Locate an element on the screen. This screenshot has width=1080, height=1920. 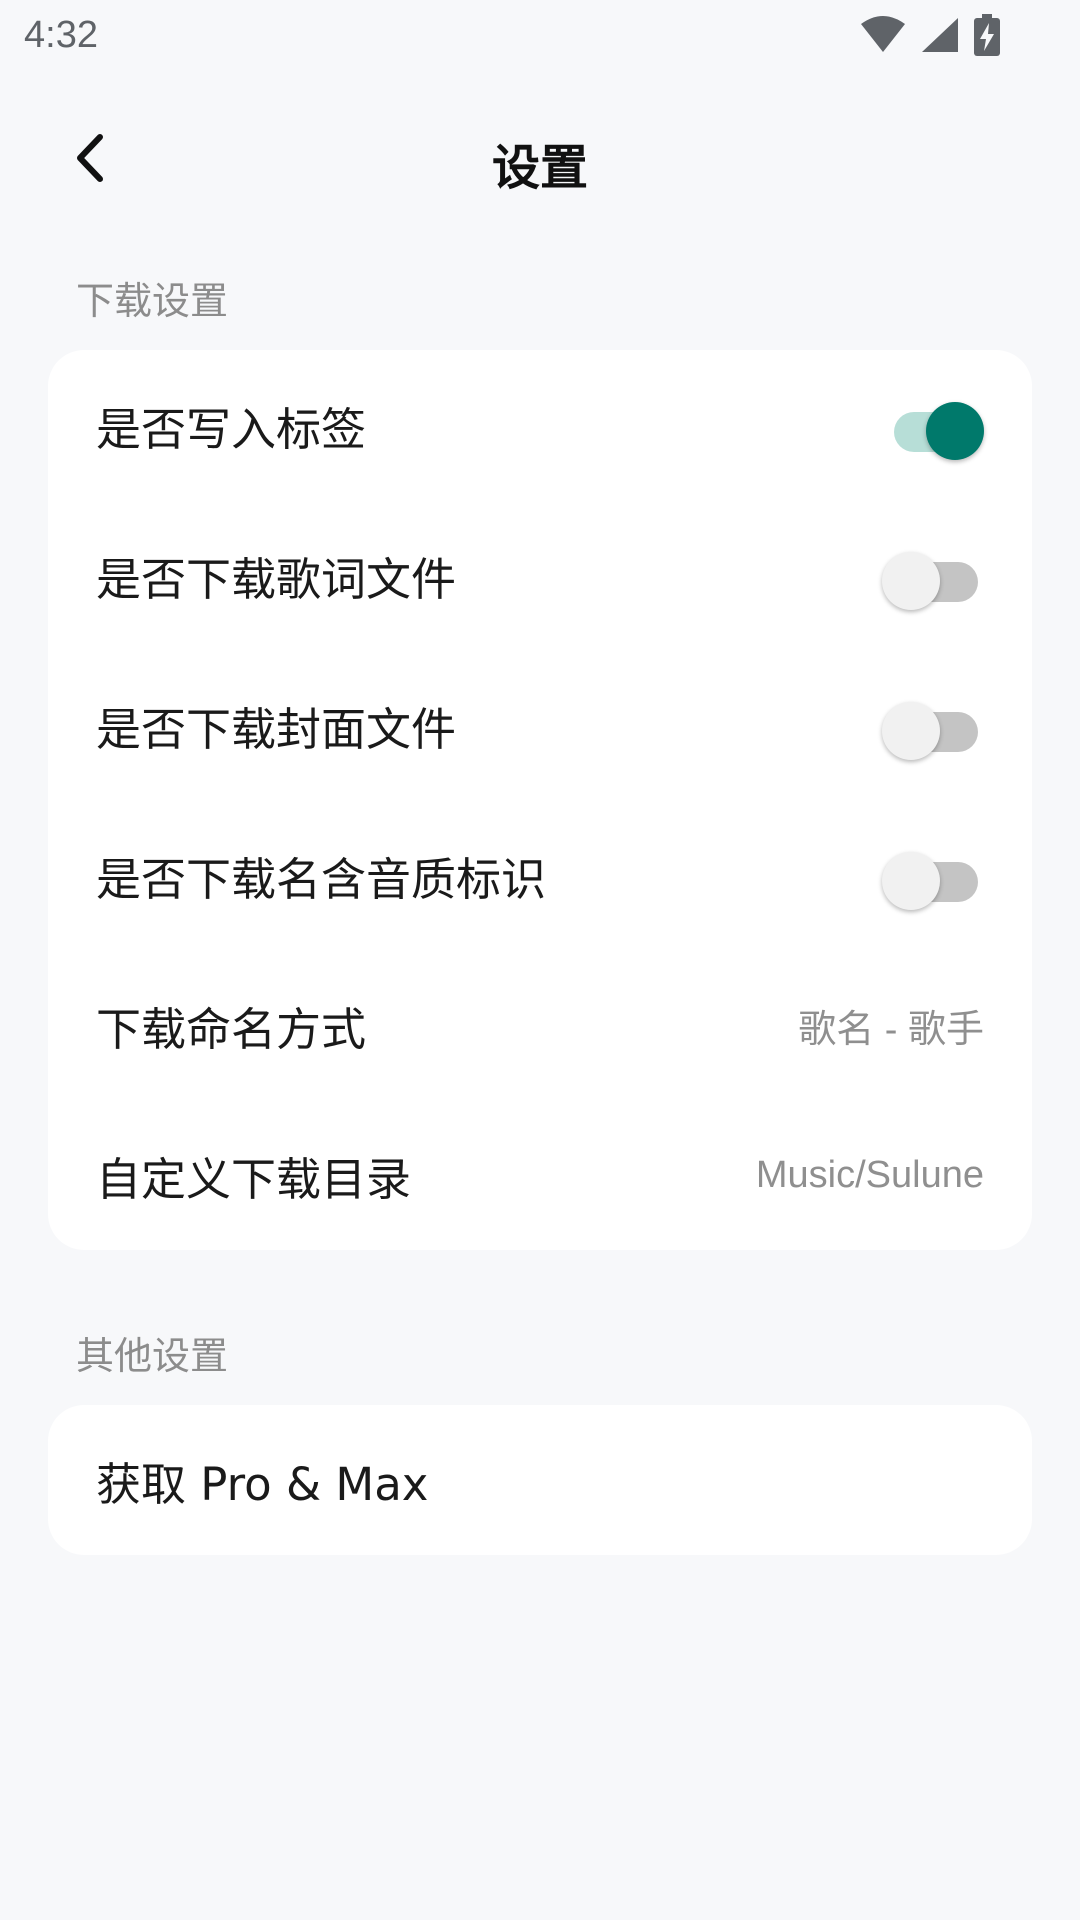
naming-format-value: 歌名 - 歌手 is located at coordinates (891, 1029).